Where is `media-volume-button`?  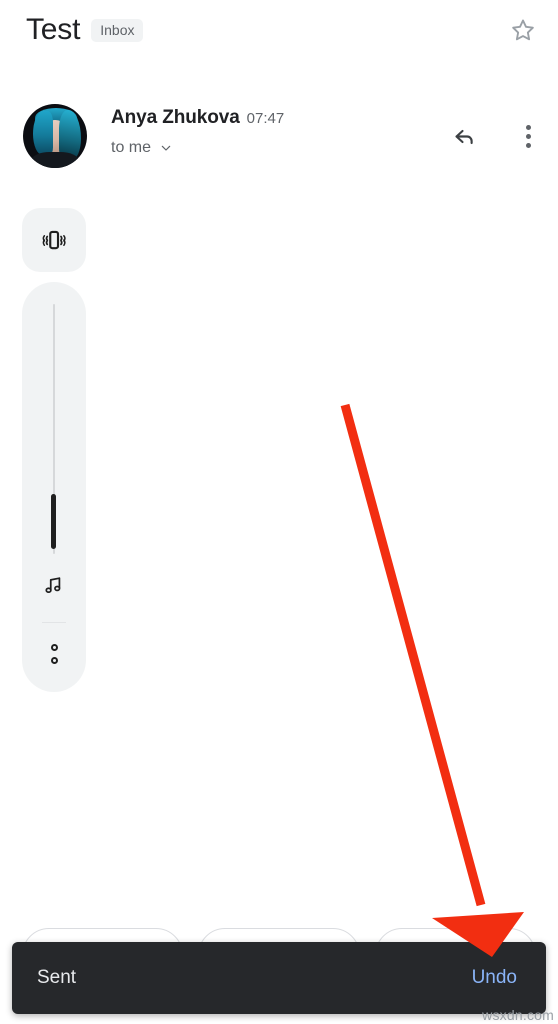 media-volume-button is located at coordinates (54, 585).